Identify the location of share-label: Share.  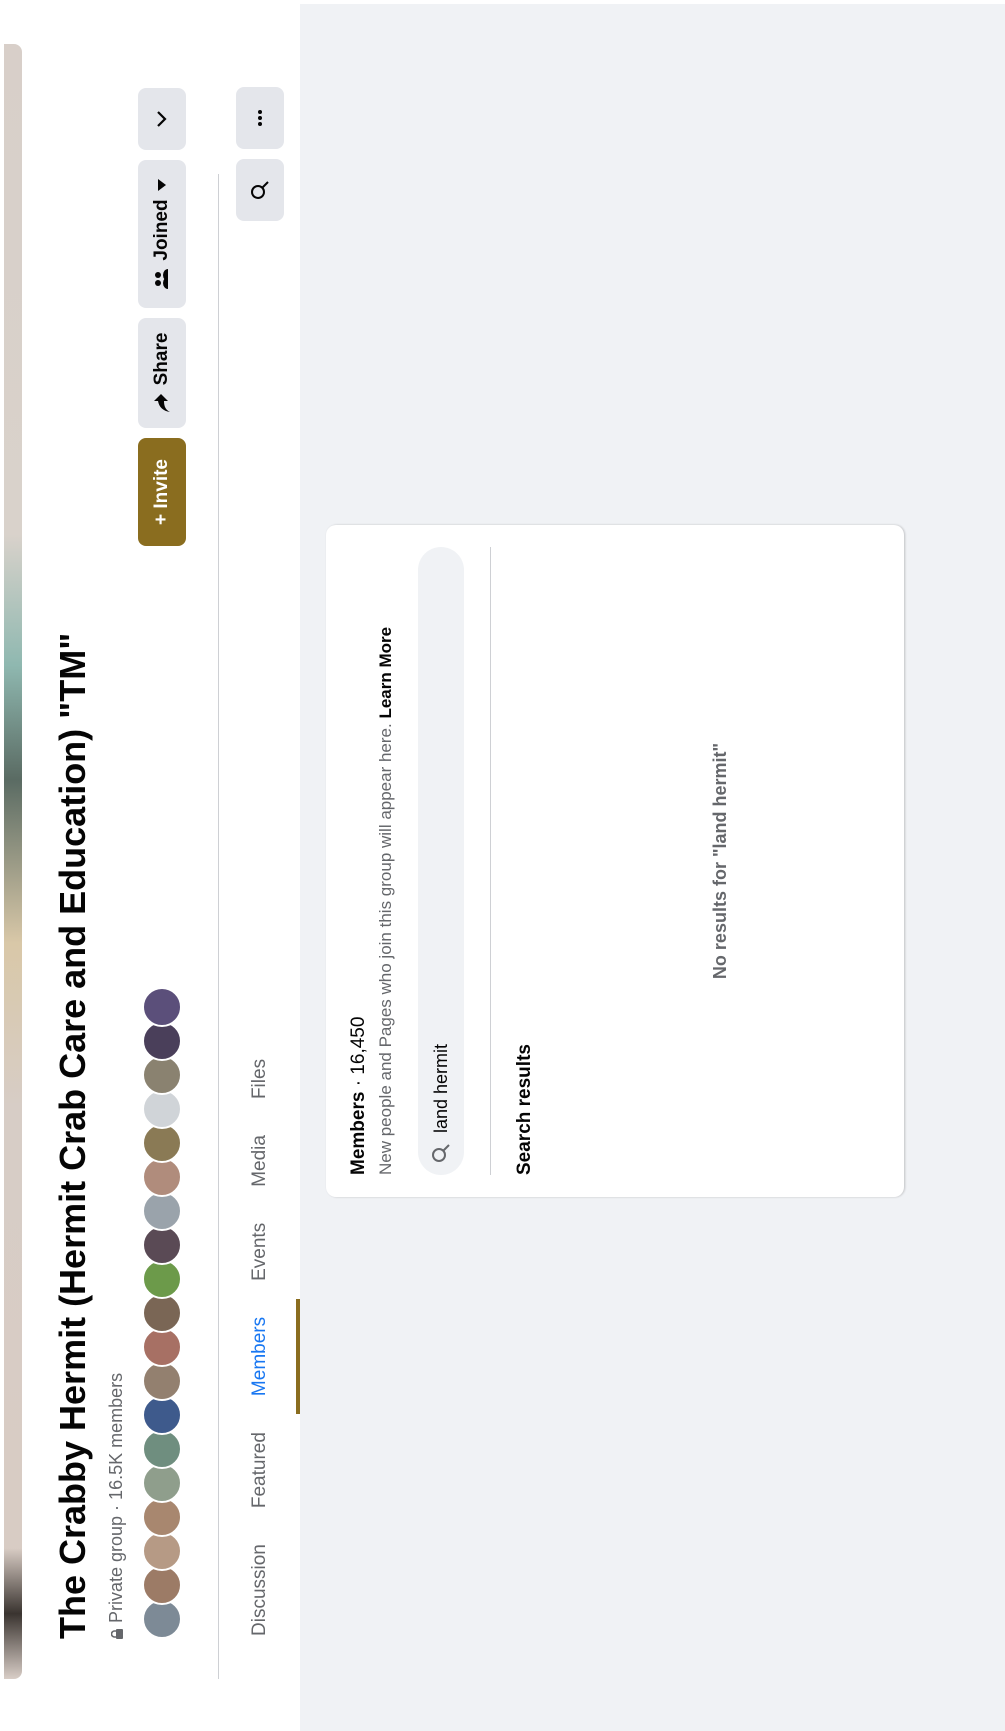
(161, 359).